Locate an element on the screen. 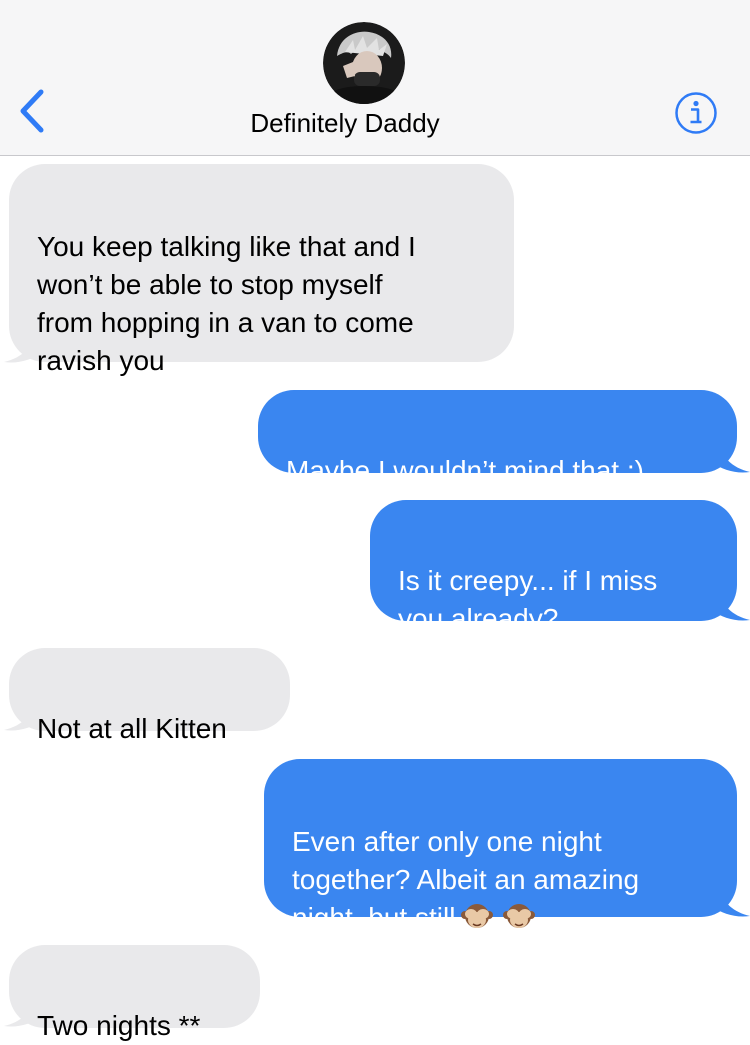  info-button is located at coordinates (696, 113).